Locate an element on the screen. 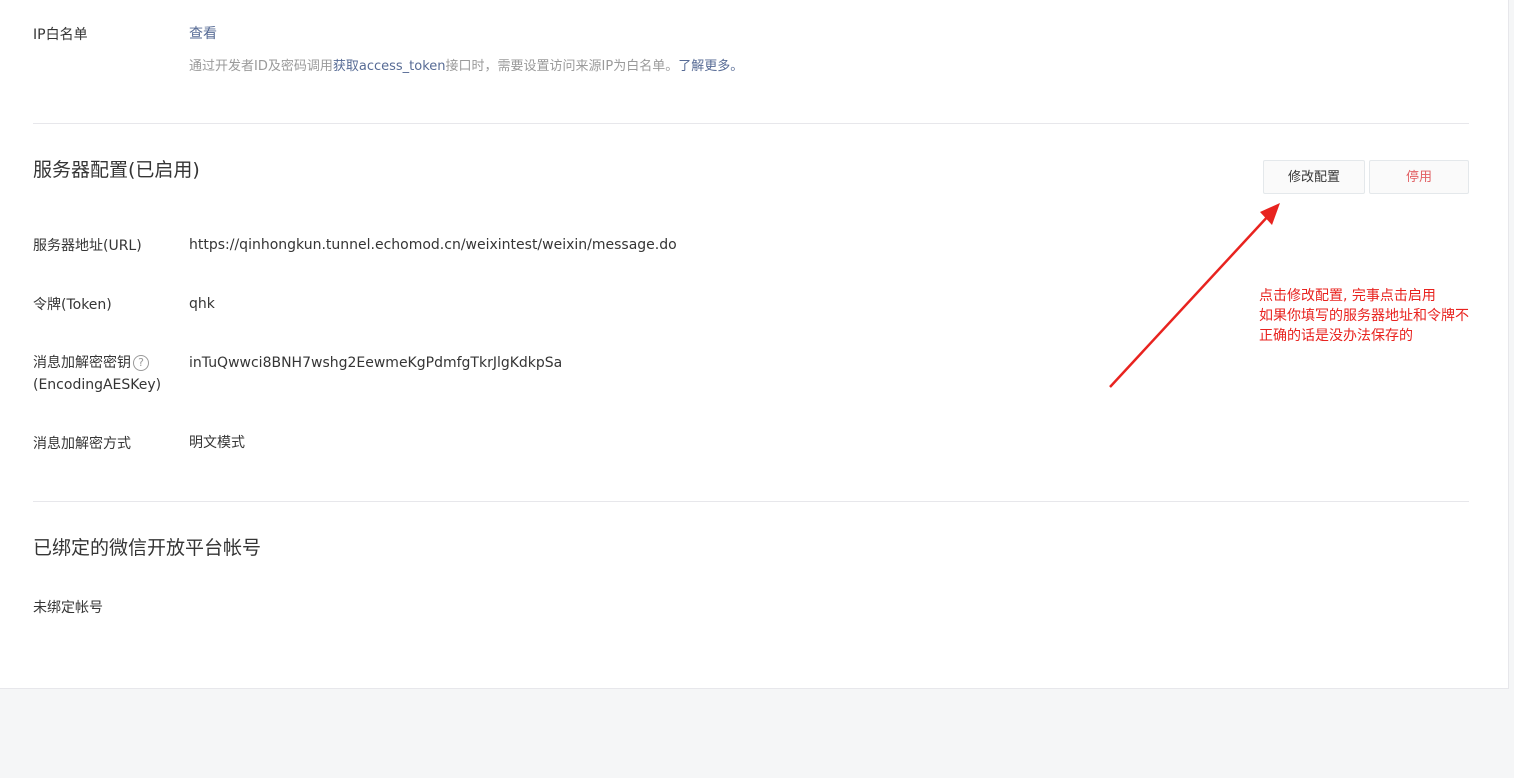 This screenshot has width=1514, height=778. server-config-title: 服务器配置(已启用) is located at coordinates (116, 170).